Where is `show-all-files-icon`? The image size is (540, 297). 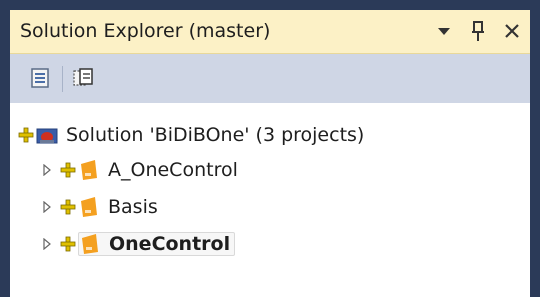
show-all-files-icon is located at coordinates (84, 79).